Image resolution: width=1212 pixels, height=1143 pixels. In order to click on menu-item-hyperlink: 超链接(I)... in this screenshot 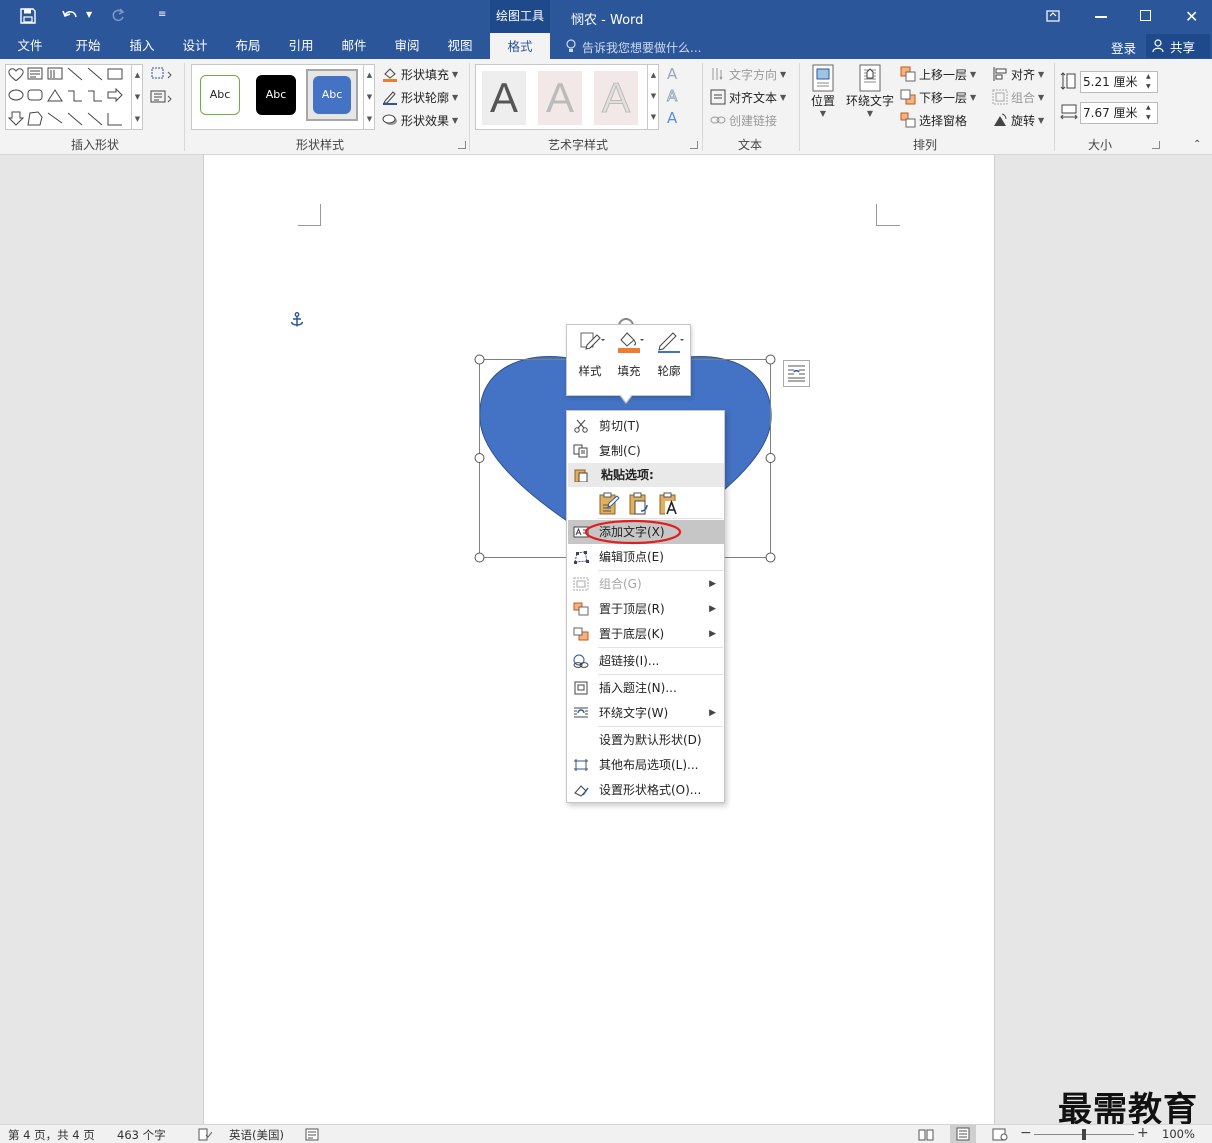, I will do `click(646, 661)`.